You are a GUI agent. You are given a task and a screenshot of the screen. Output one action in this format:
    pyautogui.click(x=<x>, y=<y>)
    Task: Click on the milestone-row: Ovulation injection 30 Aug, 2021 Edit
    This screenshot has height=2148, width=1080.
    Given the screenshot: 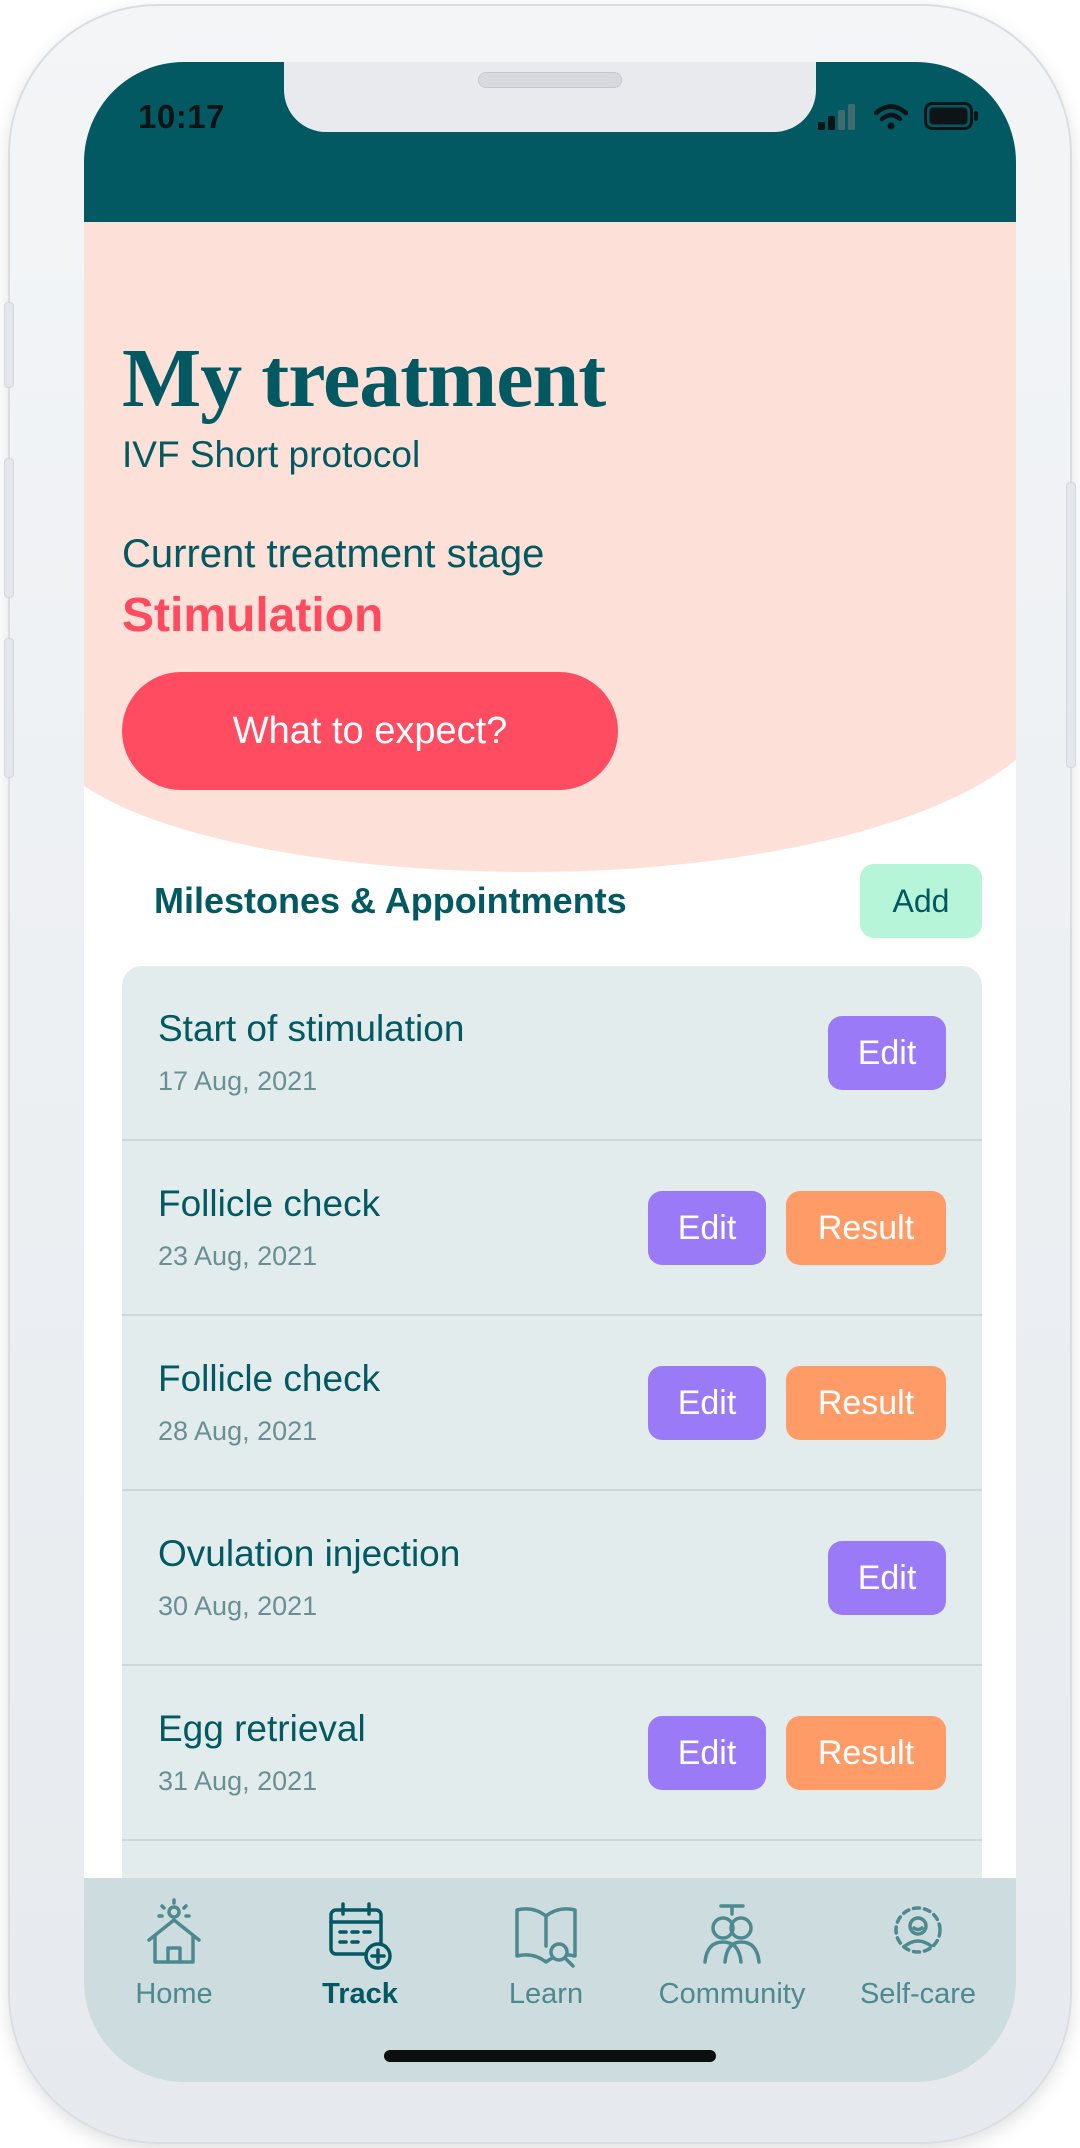 What is the action you would take?
    pyautogui.click(x=552, y=1578)
    